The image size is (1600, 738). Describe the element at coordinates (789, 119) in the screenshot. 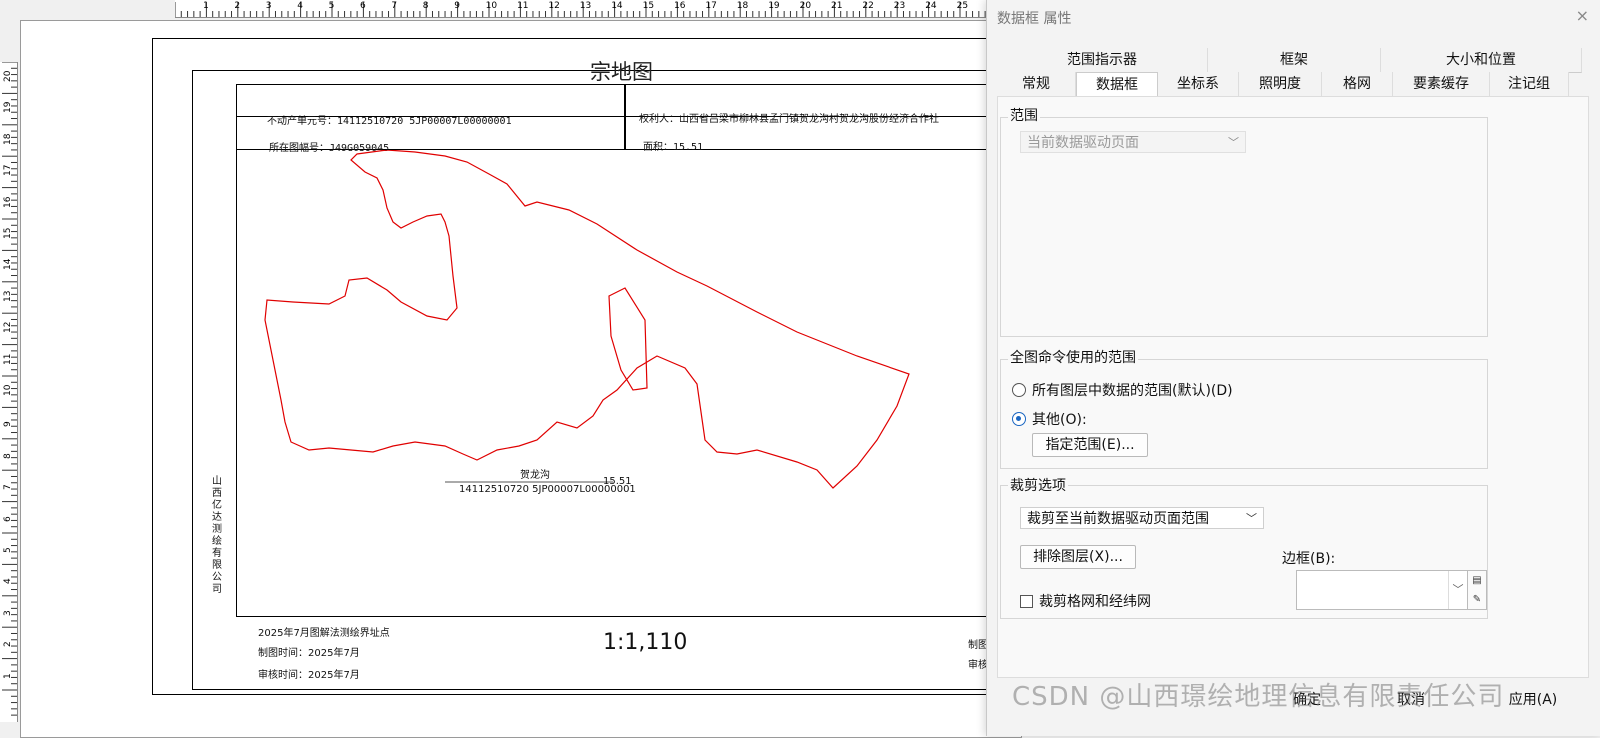

I see `right-holder: 权利人：山西省吕梁市柳林县孟门镇贺龙沟村贺龙沟股份经济合作社` at that location.